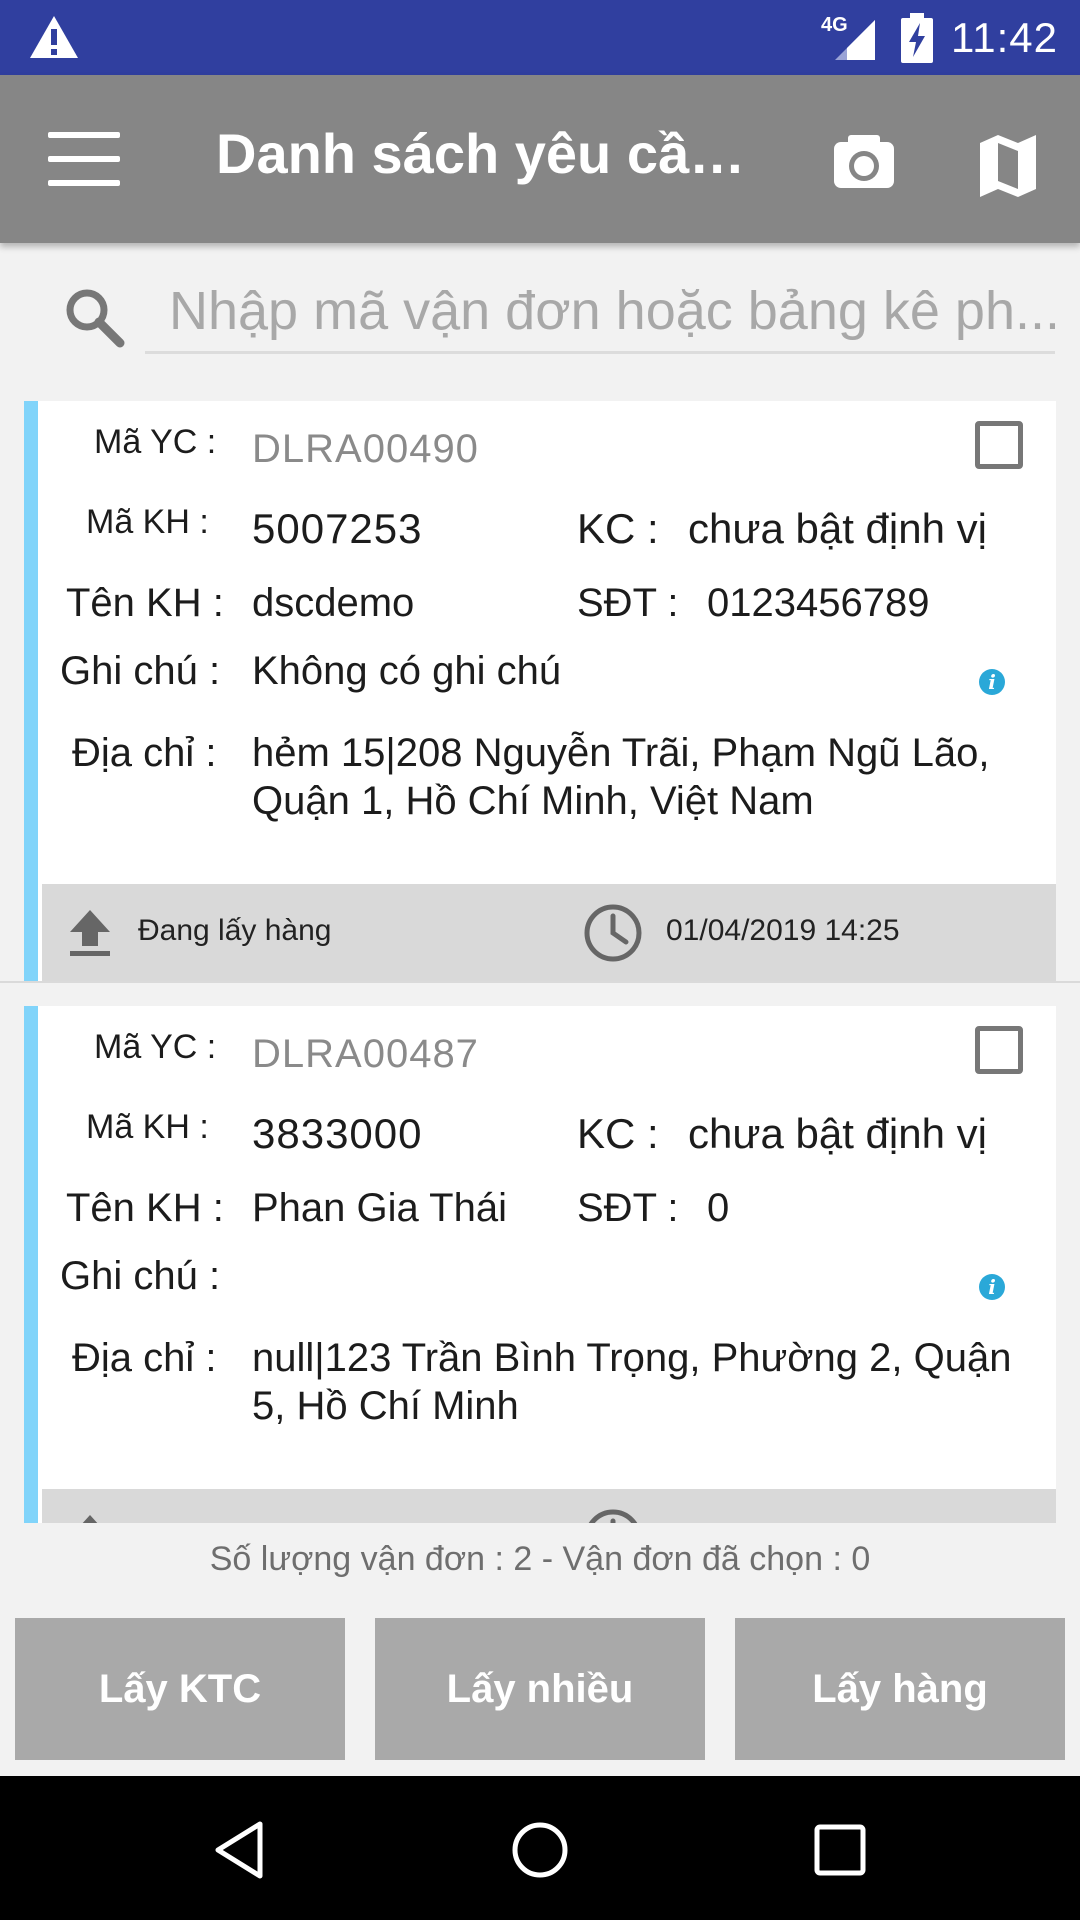 This screenshot has height=1920, width=1080. I want to click on address-line-2: 5, Hồ Chí Minh, so click(385, 1406).